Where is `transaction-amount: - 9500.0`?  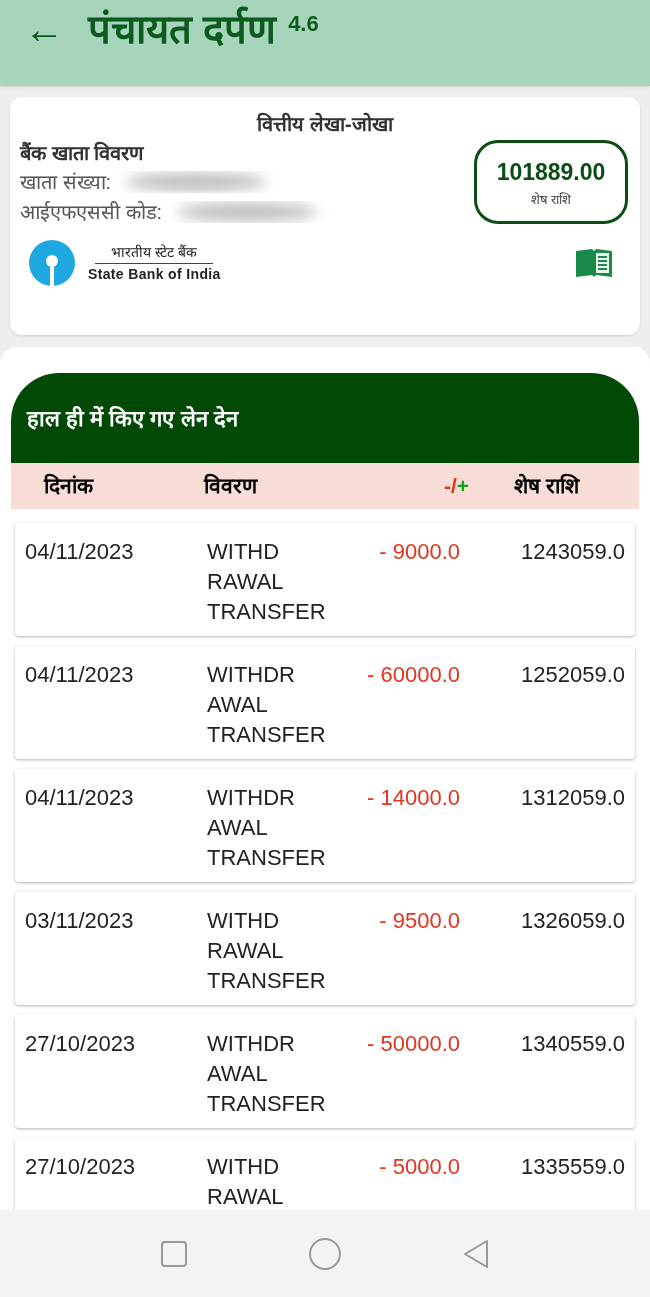
transaction-amount: - 9500.0 is located at coordinates (419, 921).